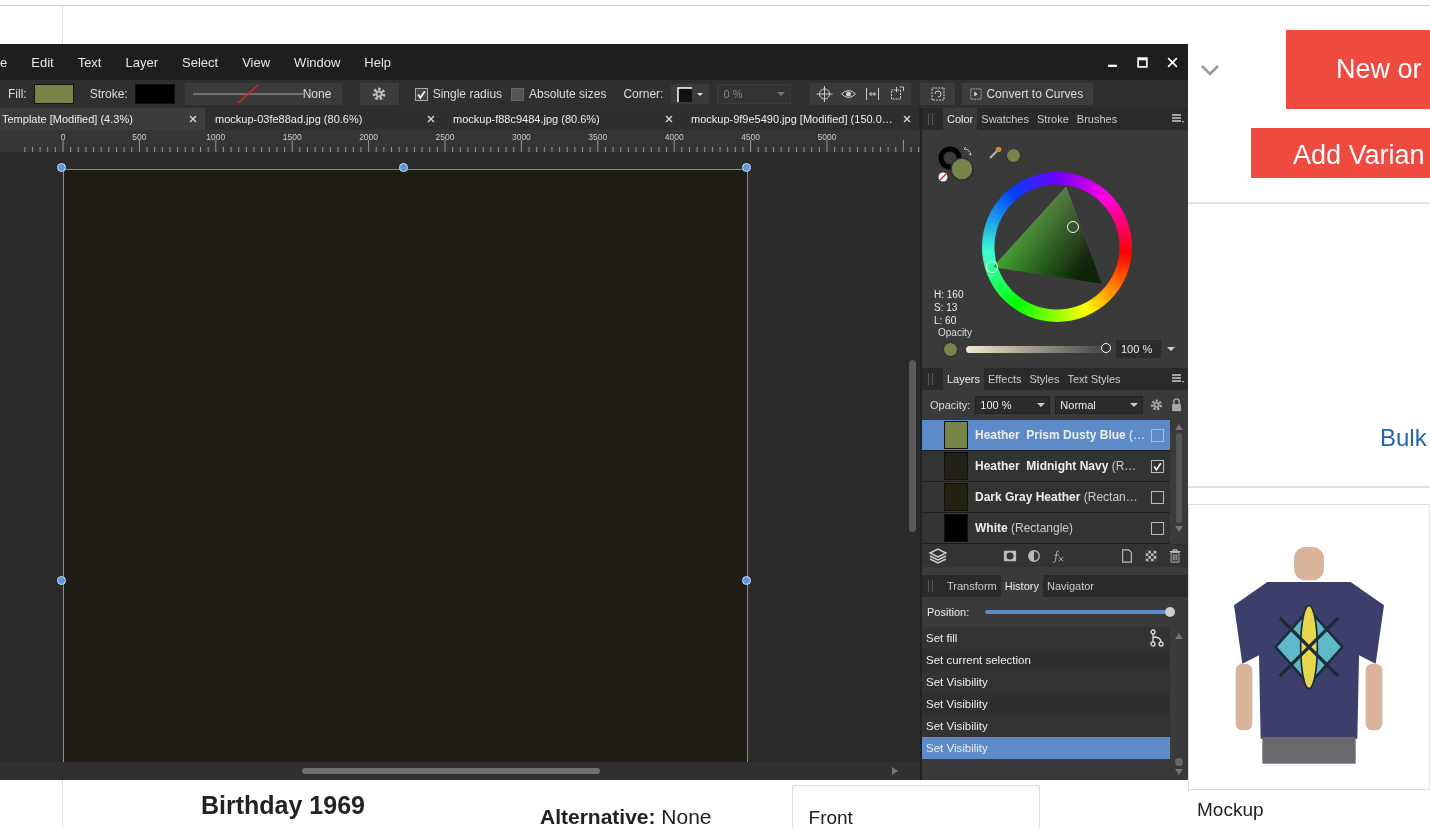 Image resolution: width=1430 pixels, height=828 pixels. Describe the element at coordinates (1210, 69) in the screenshot. I see `chevron-down-icon` at that location.